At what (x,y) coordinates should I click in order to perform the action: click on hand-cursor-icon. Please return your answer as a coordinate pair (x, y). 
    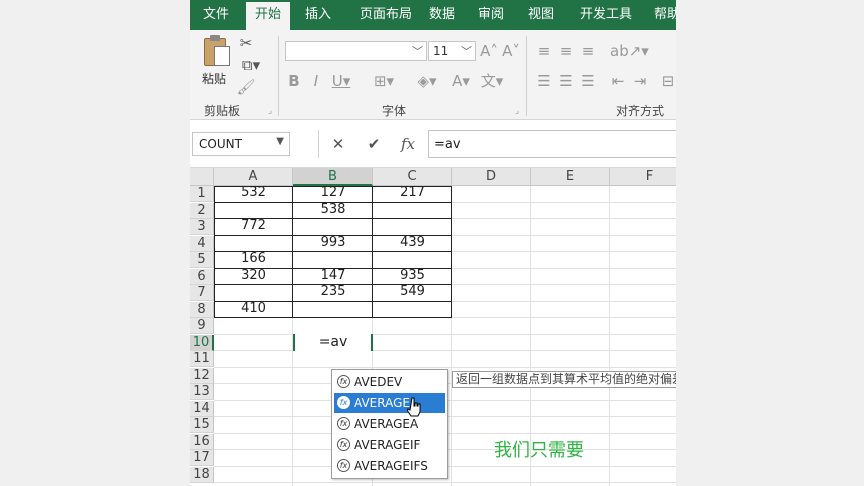
    Looking at the image, I should click on (414, 407).